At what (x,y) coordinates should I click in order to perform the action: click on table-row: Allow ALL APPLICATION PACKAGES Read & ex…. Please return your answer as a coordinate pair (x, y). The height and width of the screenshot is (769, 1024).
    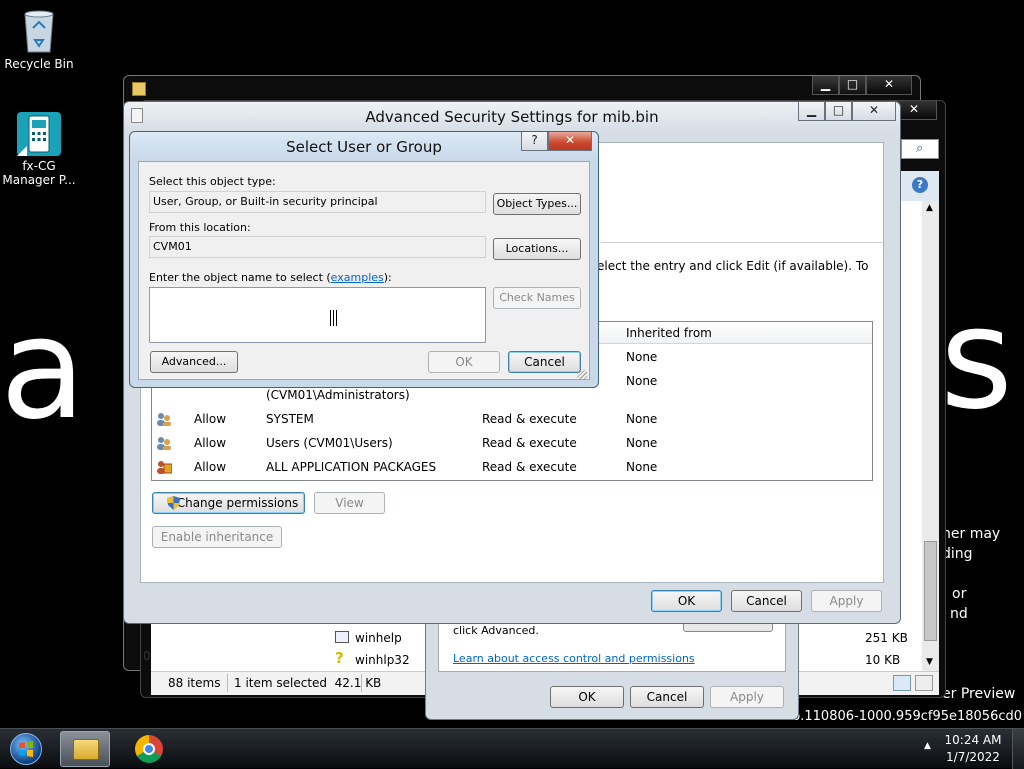
    Looking at the image, I should click on (512, 468).